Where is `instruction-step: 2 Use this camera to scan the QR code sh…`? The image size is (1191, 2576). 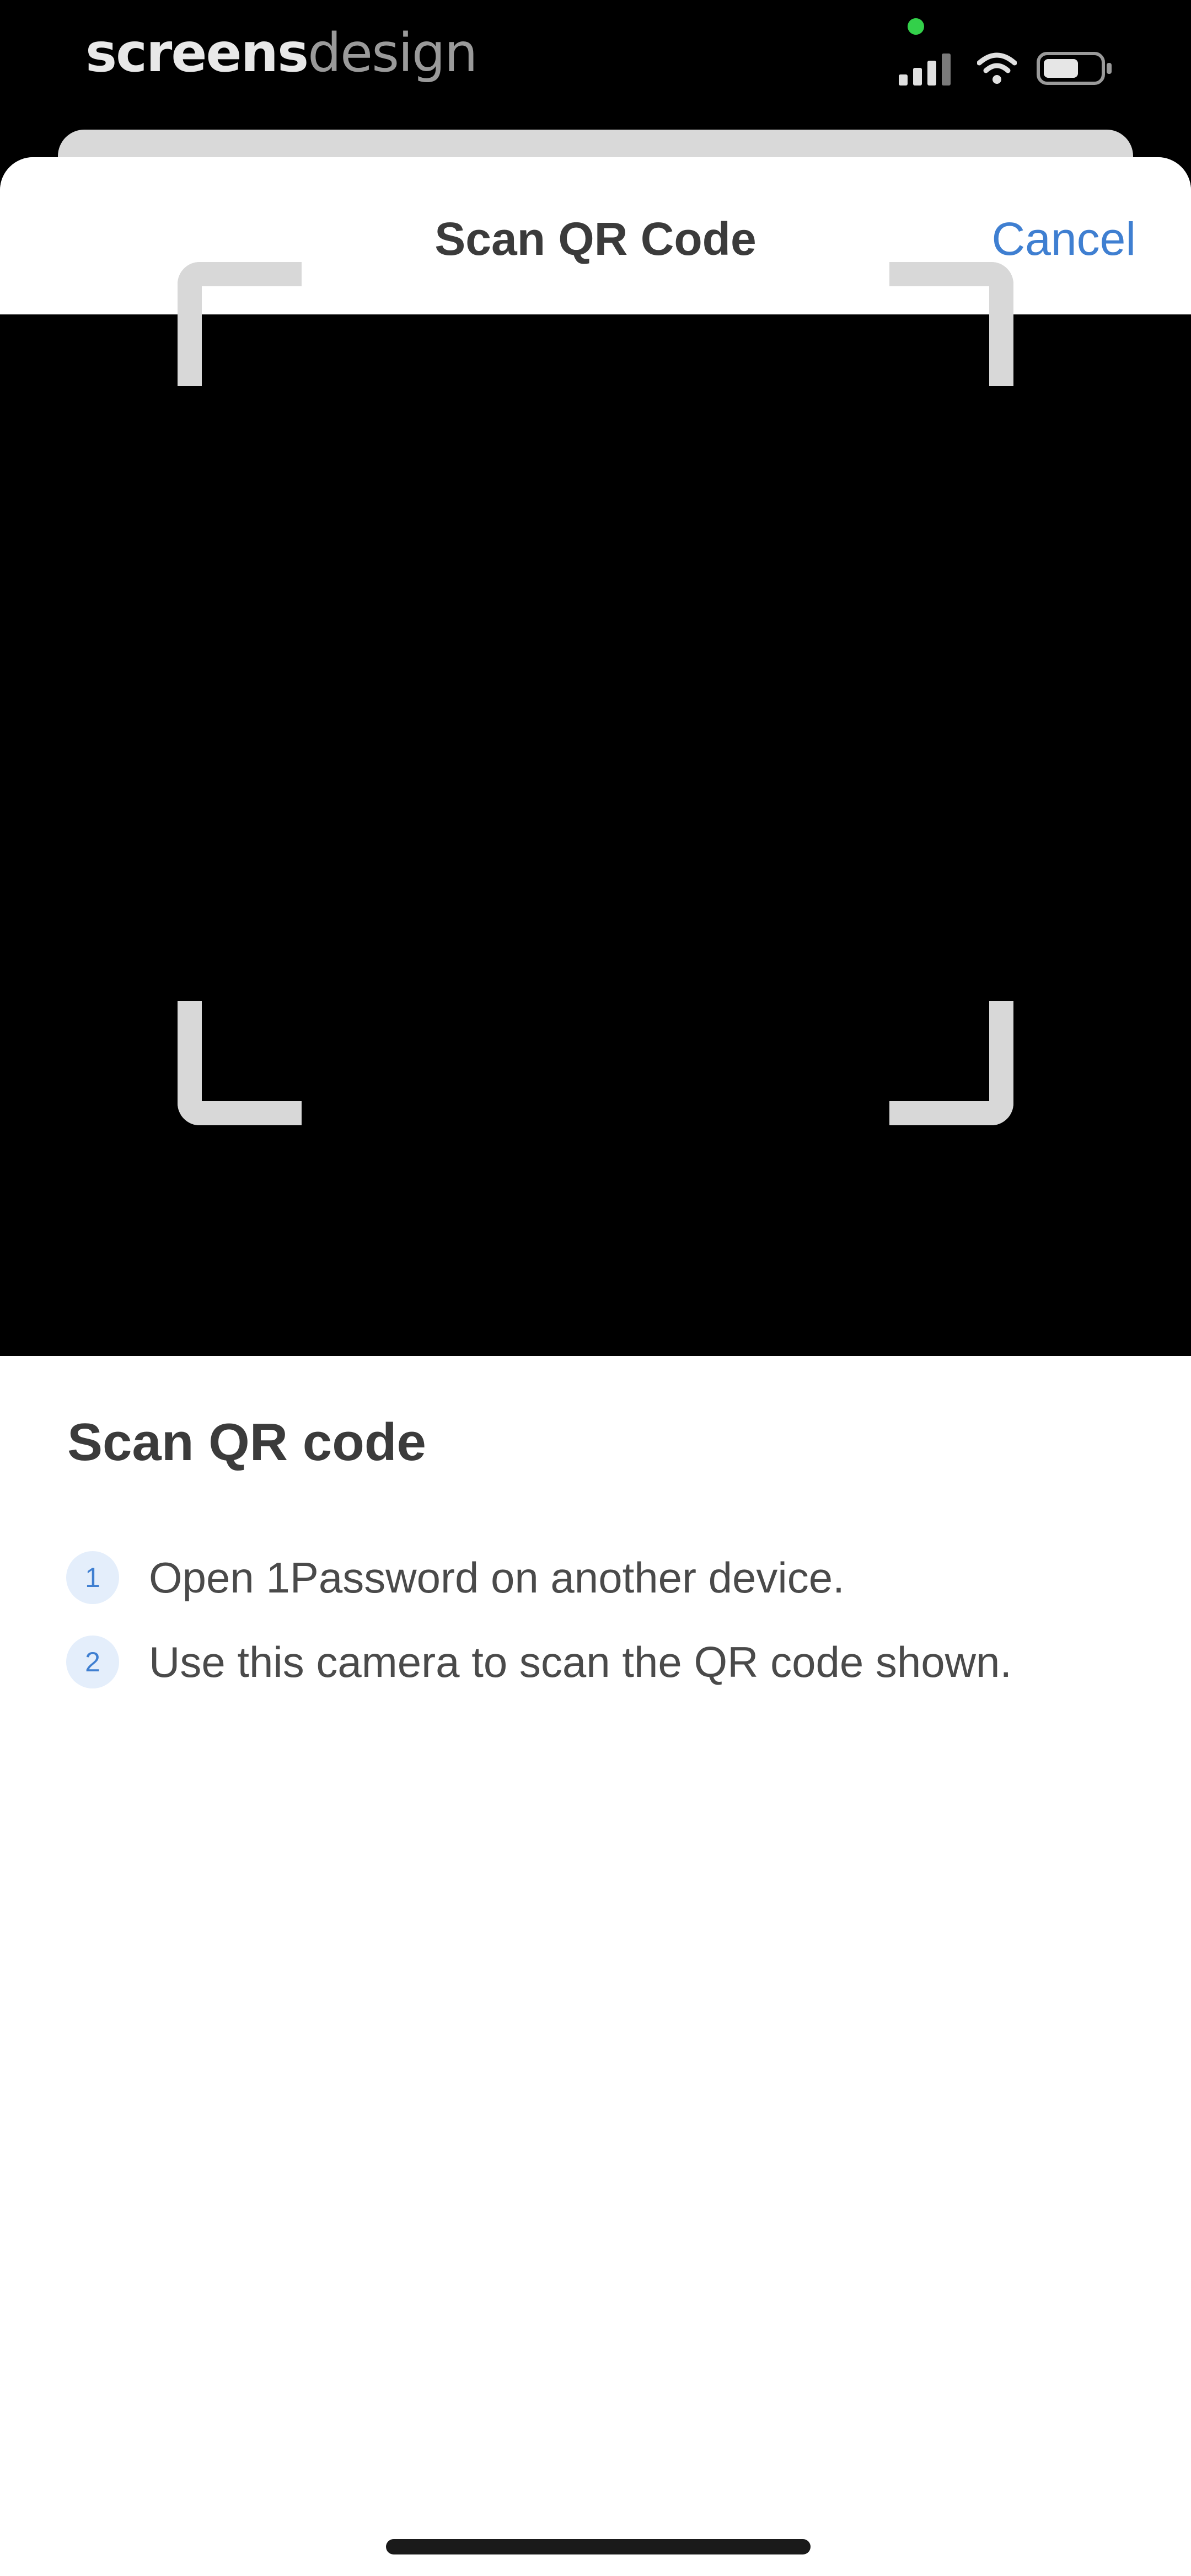 instruction-step: 2 Use this camera to scan the QR code sh… is located at coordinates (539, 1662).